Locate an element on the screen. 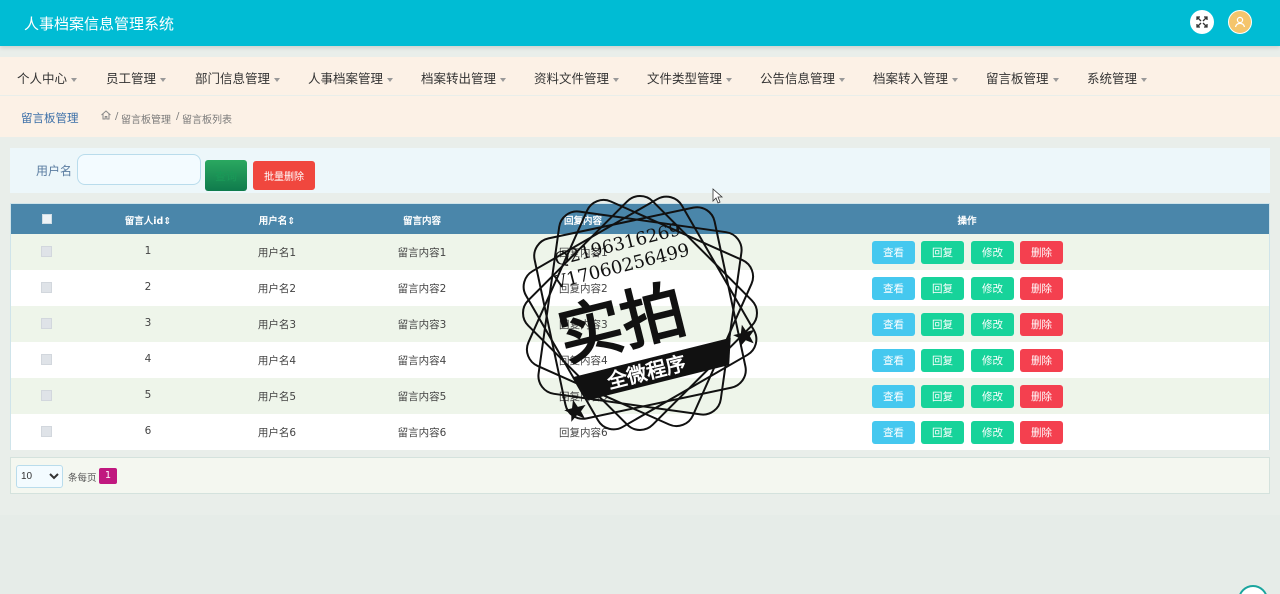  page-number-current: 1 is located at coordinates (108, 476).